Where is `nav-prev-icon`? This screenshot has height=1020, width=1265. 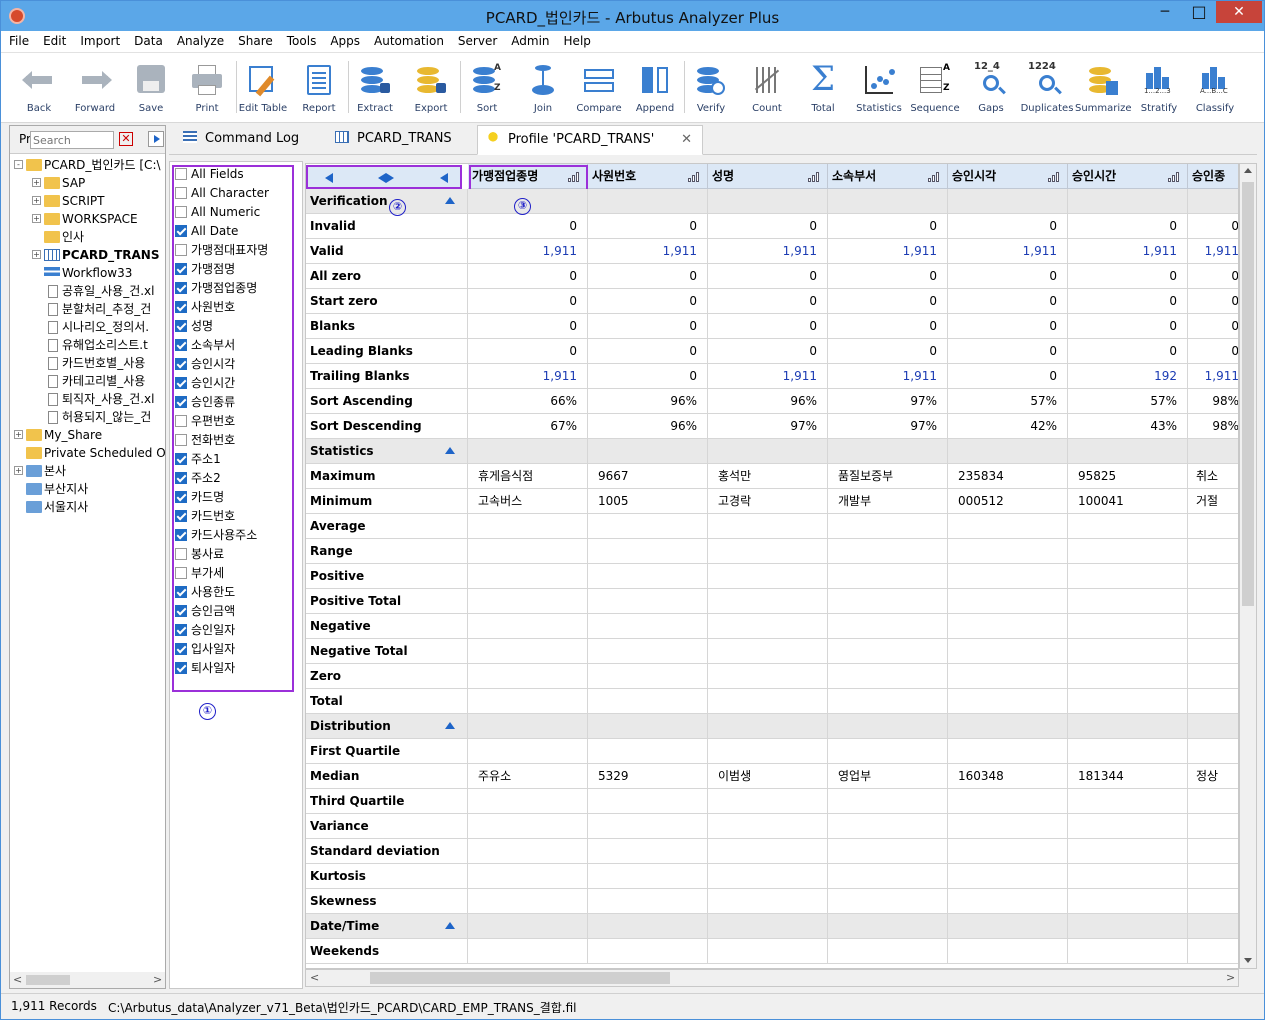
nav-prev-icon is located at coordinates (444, 178).